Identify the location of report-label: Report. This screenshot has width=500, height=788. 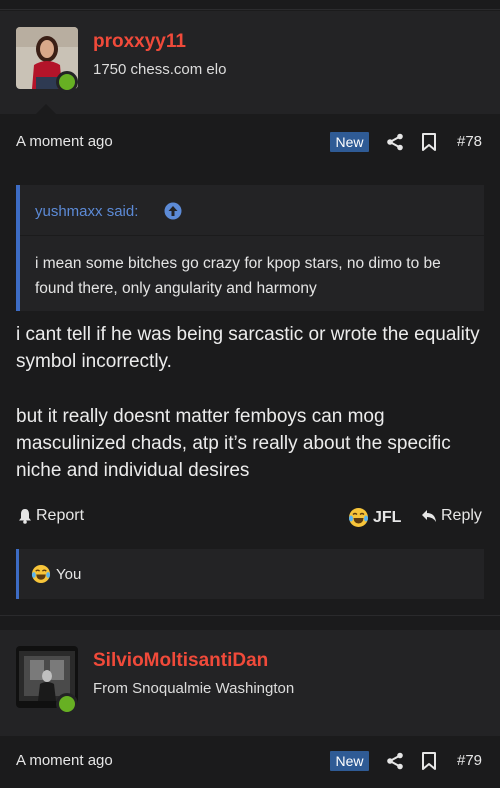
(60, 515).